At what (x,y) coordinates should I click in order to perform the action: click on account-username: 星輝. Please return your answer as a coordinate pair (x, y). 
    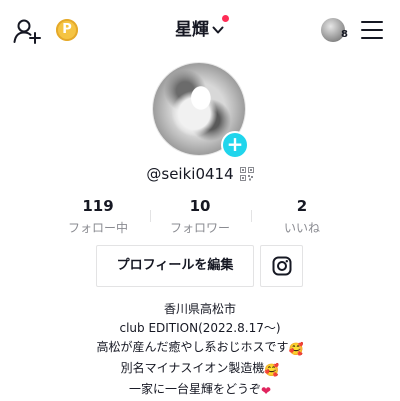
    Looking at the image, I should click on (192, 30).